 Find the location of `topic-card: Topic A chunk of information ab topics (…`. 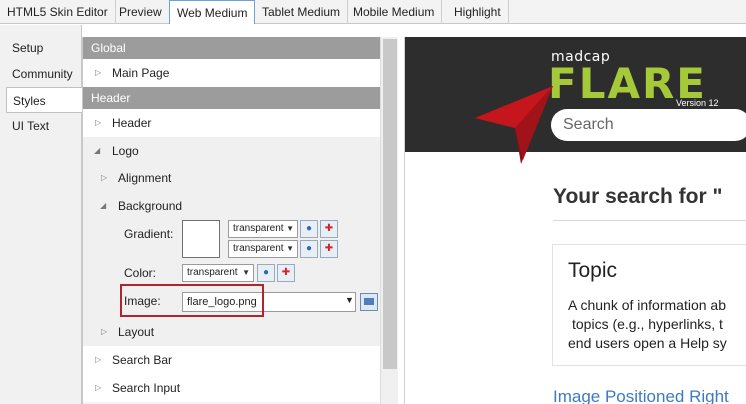

topic-card: Topic A chunk of information ab topics (… is located at coordinates (649, 305).